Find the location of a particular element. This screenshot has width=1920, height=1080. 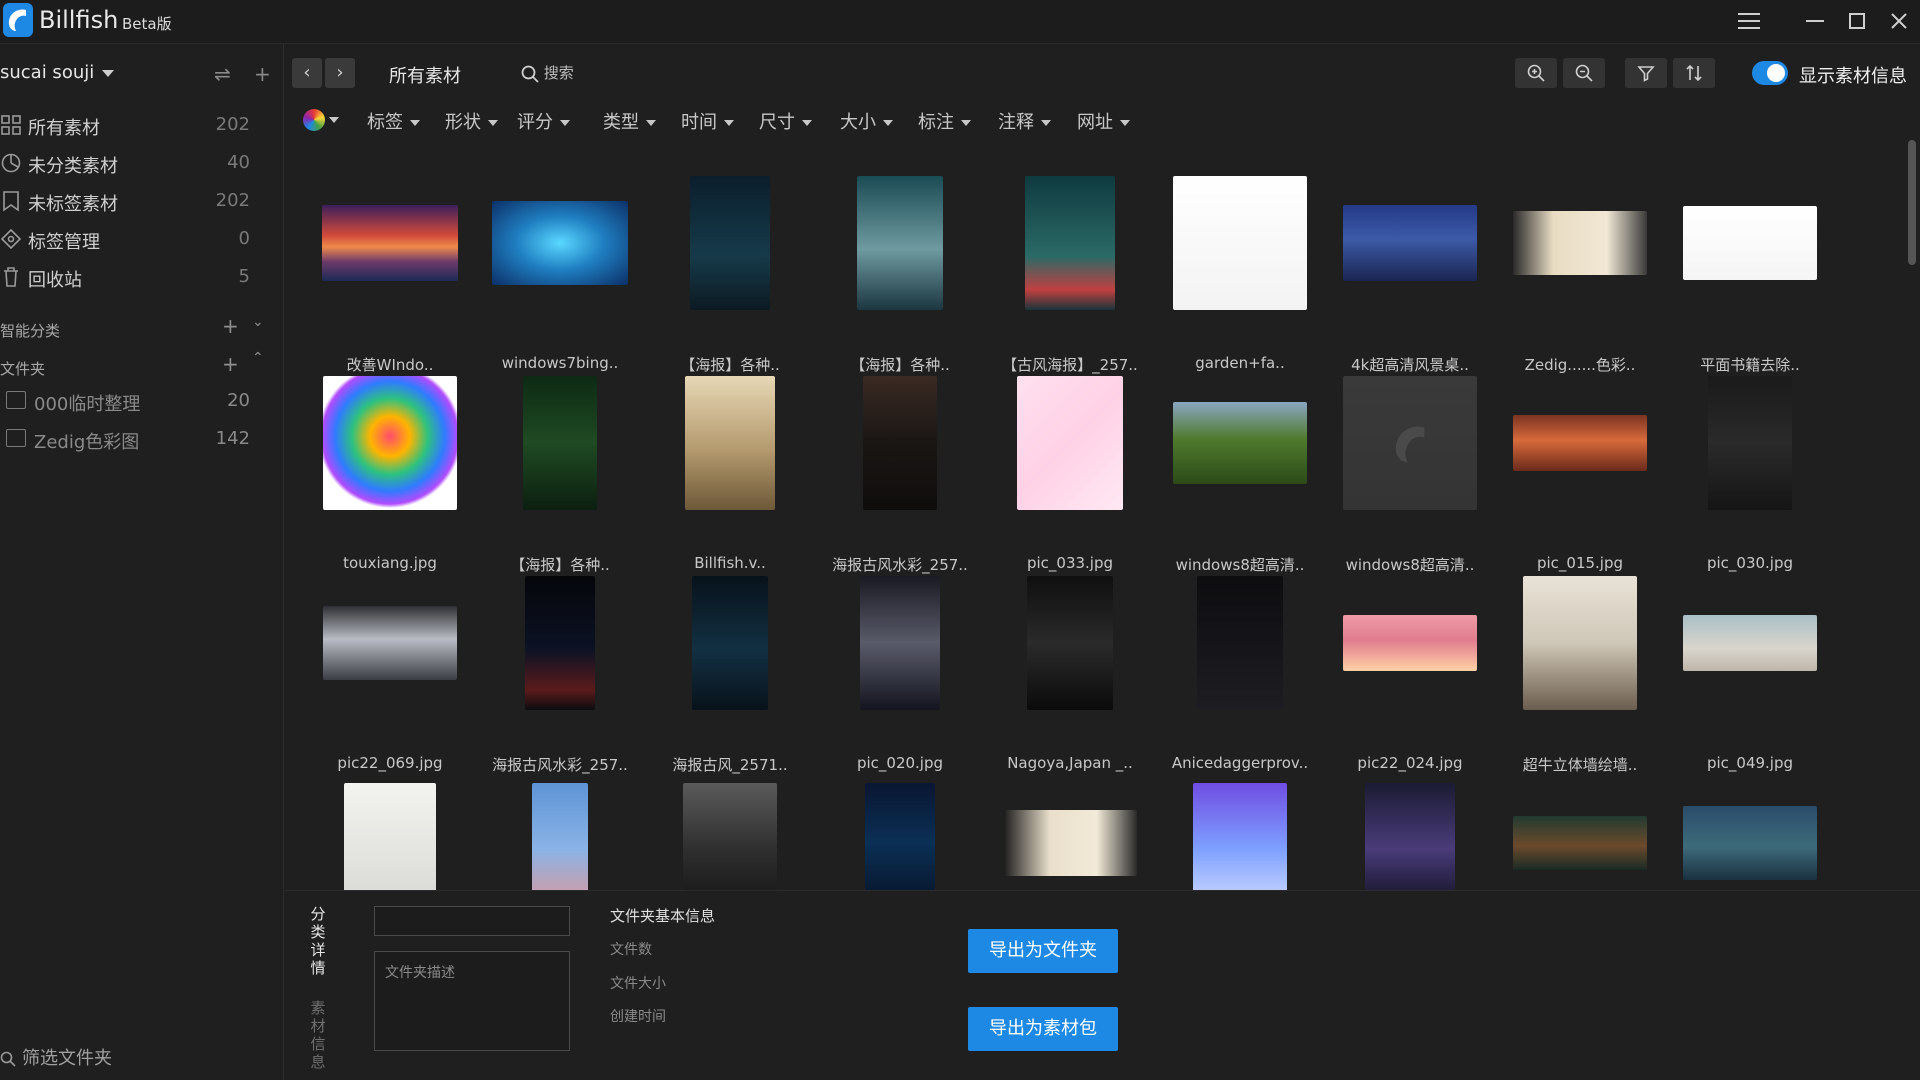

filter-1: 形状 is located at coordinates (471, 121).